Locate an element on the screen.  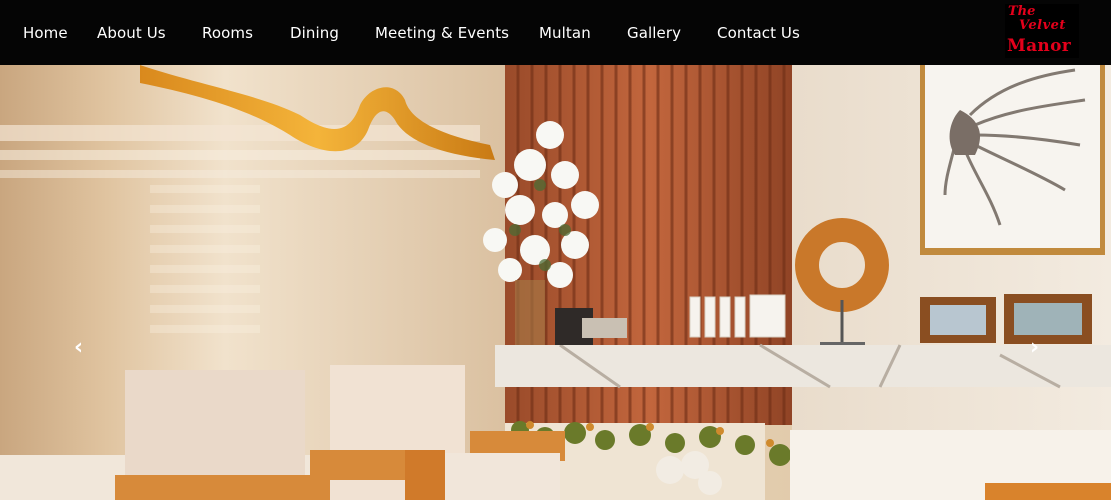
logo-text-manor: Manor is located at coordinates (1039, 46).